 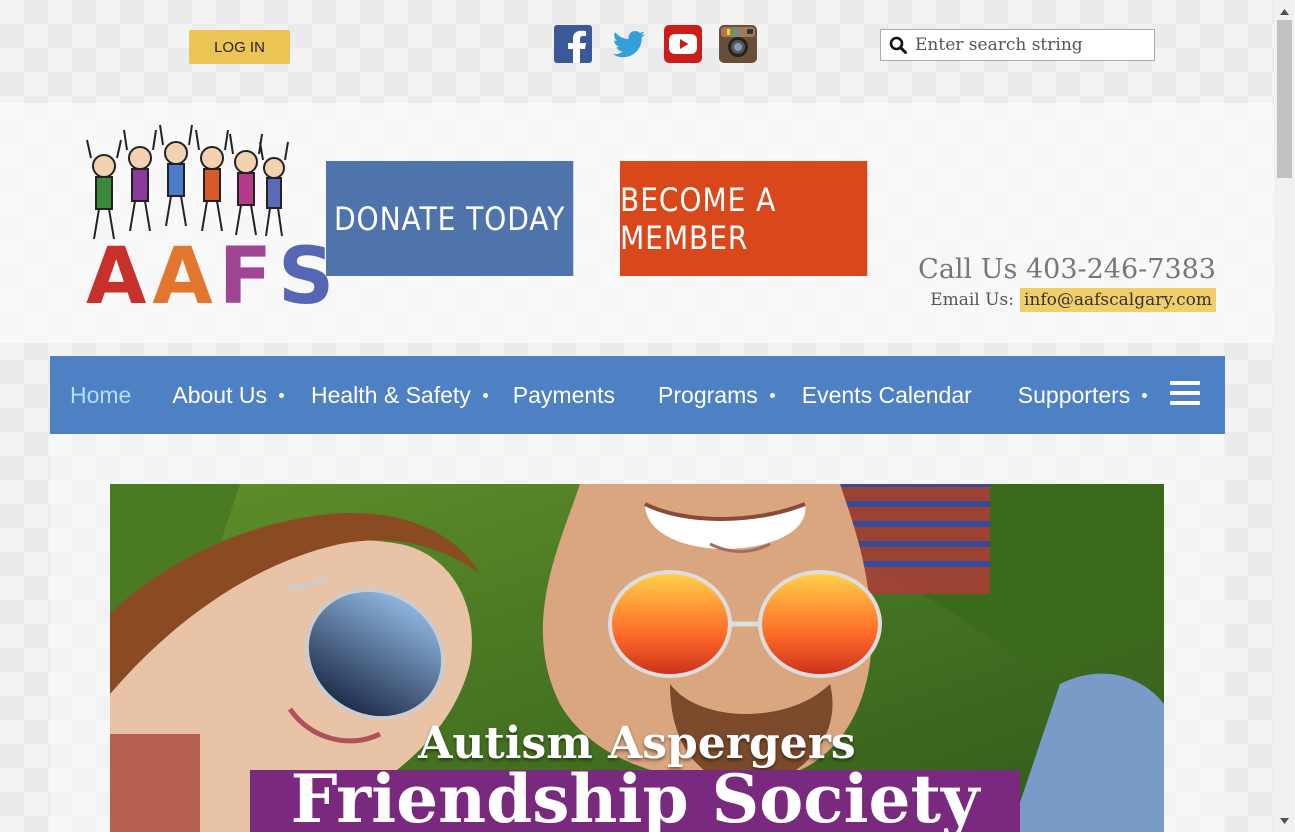 What do you see at coordinates (1067, 269) in the screenshot?
I see `phone-number: Call Us 403-246-7383` at bounding box center [1067, 269].